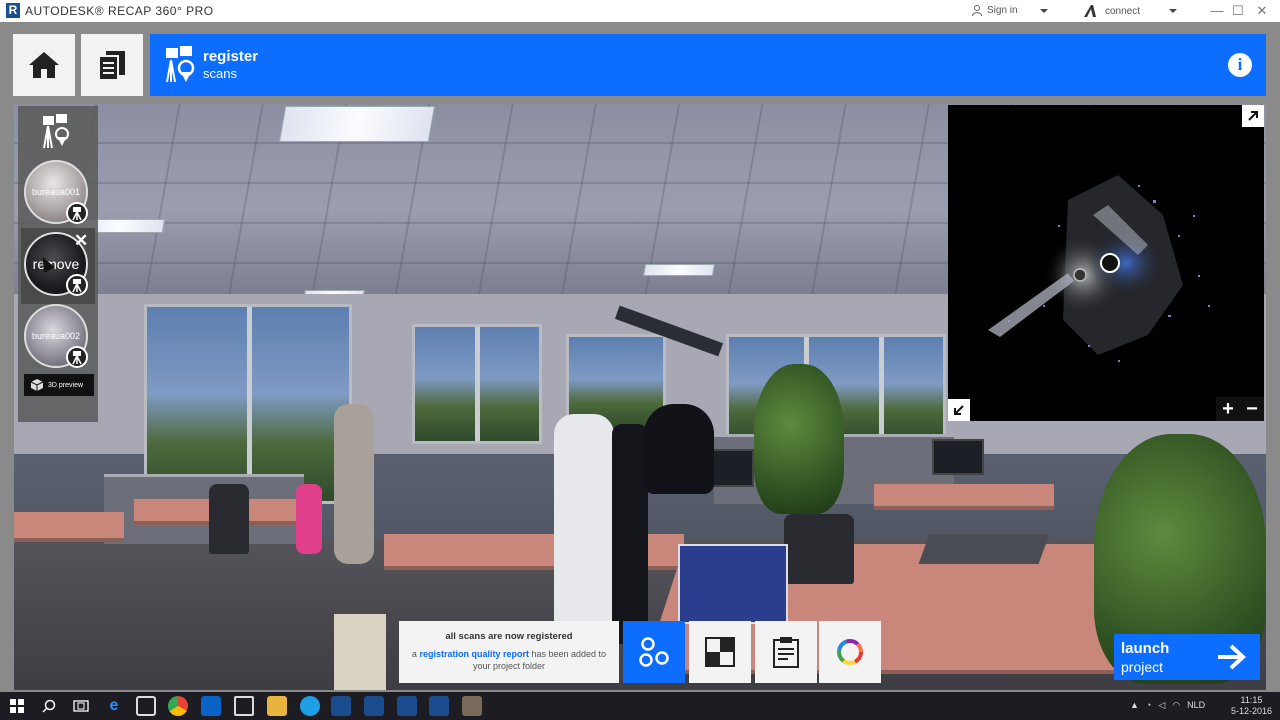 Image resolution: width=1280 pixels, height=720 pixels. I want to click on plant, so click(799, 439).